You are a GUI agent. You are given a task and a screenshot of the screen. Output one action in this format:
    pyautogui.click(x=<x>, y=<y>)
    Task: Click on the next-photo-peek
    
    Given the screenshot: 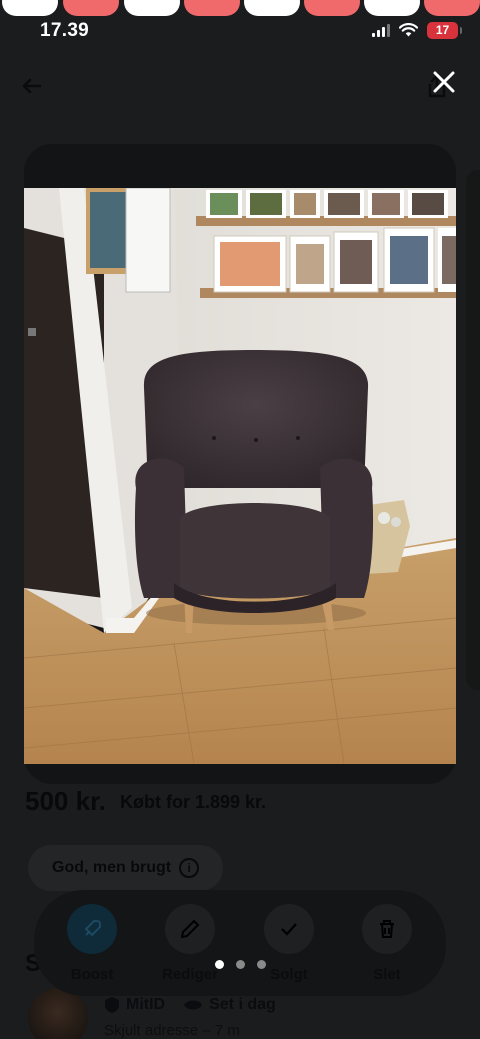 What is the action you would take?
    pyautogui.click(x=473, y=430)
    